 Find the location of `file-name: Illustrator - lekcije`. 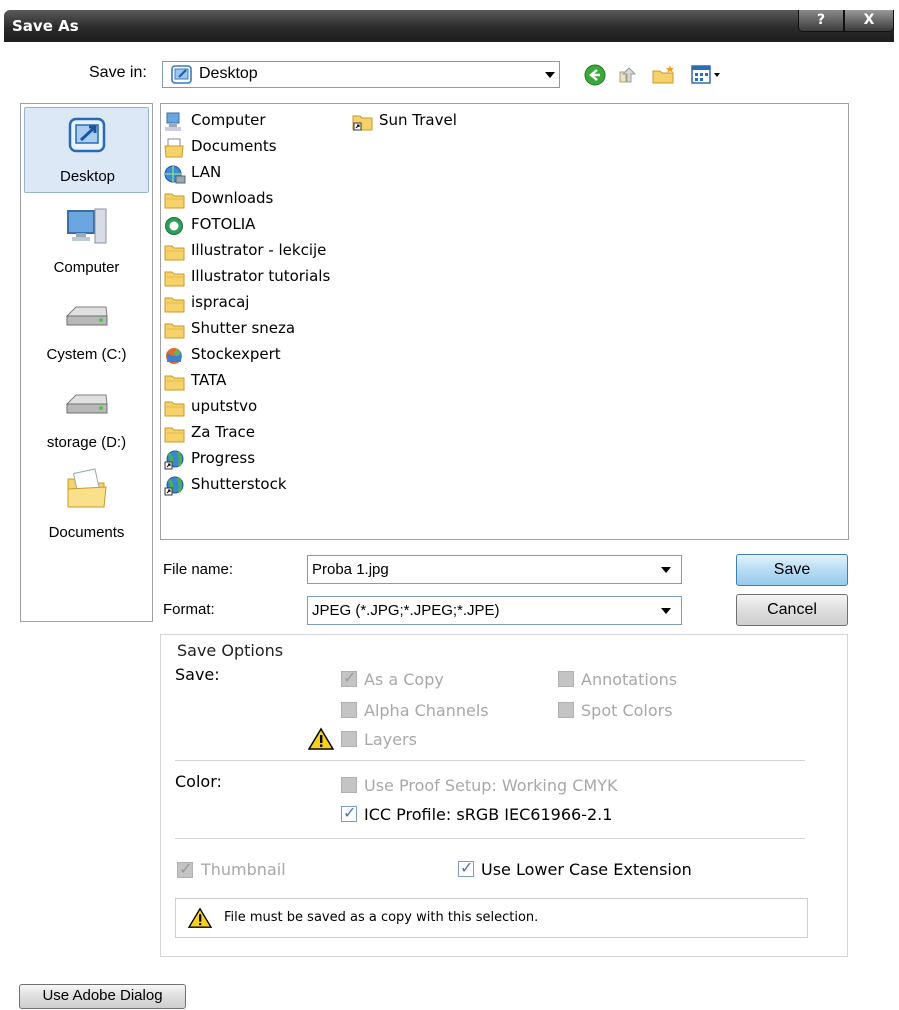

file-name: Illustrator - lekcije is located at coordinates (259, 250).